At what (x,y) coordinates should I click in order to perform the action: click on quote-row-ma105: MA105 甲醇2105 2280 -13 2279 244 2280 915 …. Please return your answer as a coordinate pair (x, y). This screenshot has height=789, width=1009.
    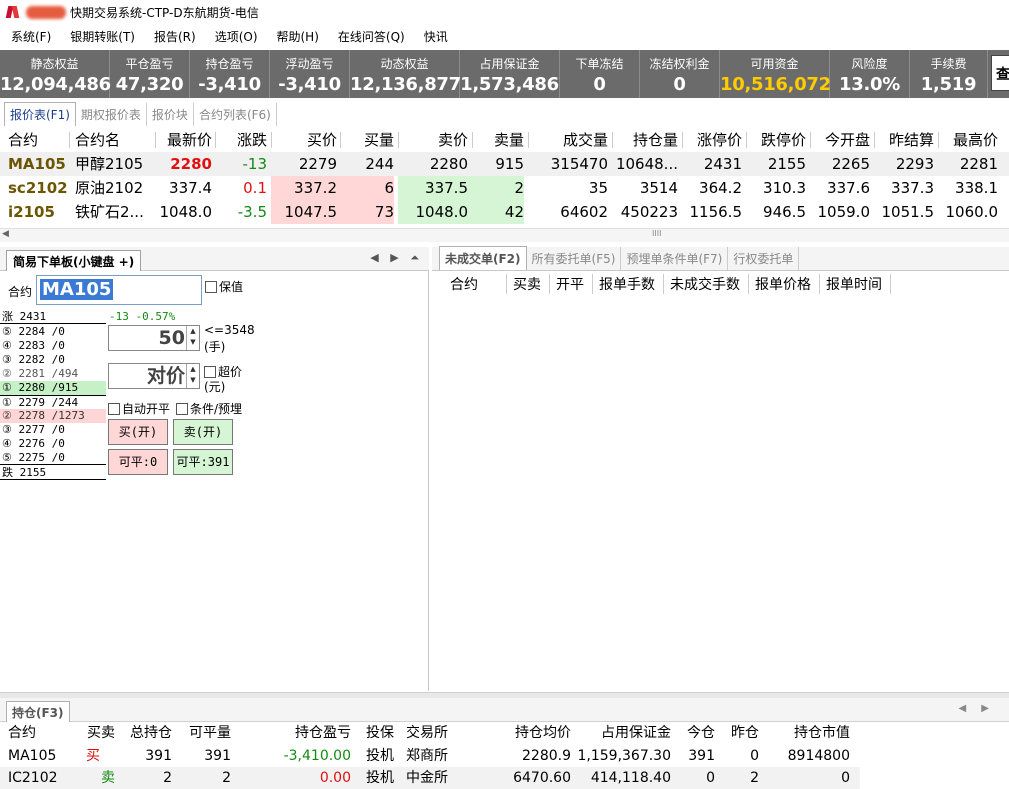
    Looking at the image, I should click on (504, 164).